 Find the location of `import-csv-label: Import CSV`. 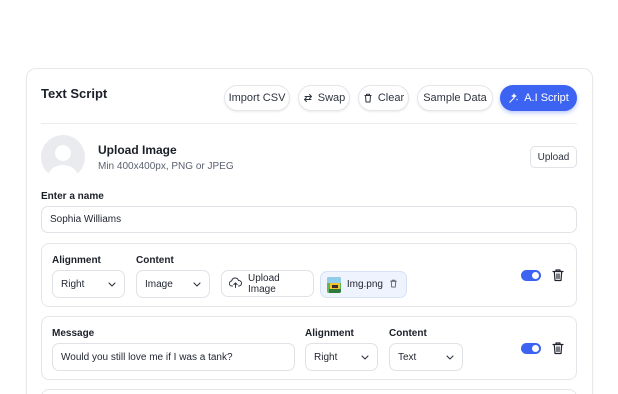

import-csv-label: Import CSV is located at coordinates (257, 98).